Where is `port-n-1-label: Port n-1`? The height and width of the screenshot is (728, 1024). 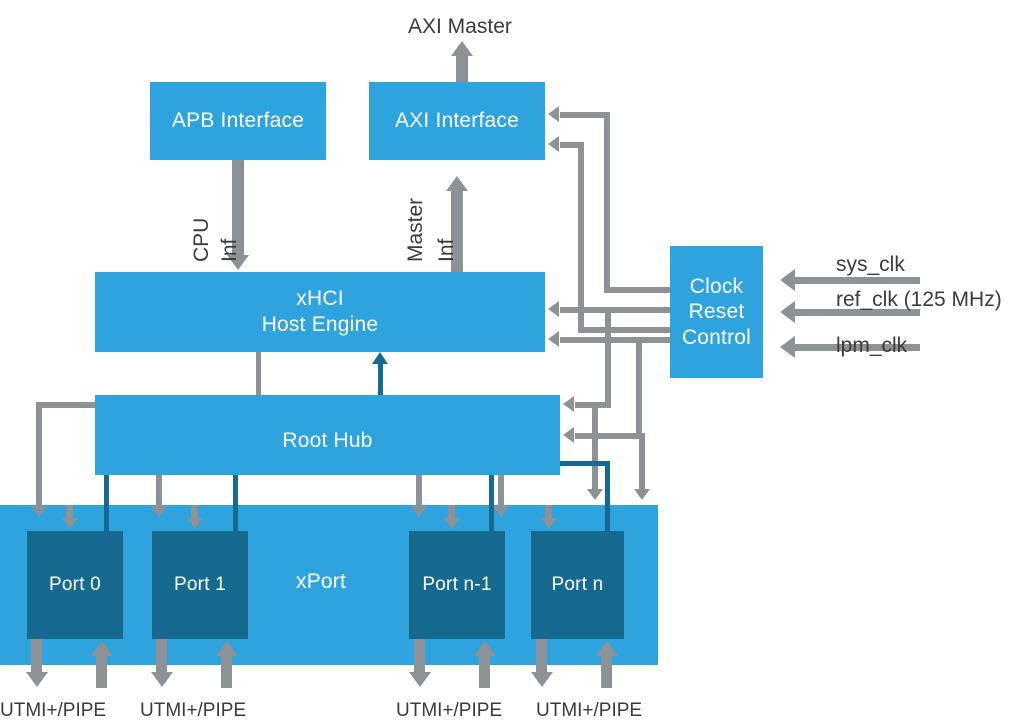 port-n-1-label: Port n-1 is located at coordinates (457, 585).